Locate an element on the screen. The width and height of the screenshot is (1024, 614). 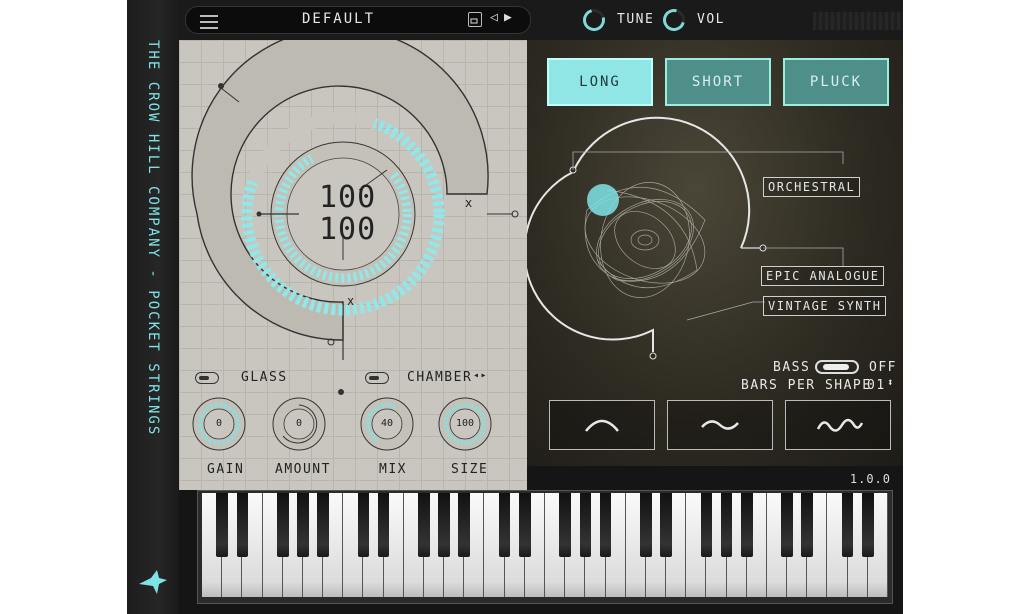
double-wave-shape-icon is located at coordinates (840, 425).